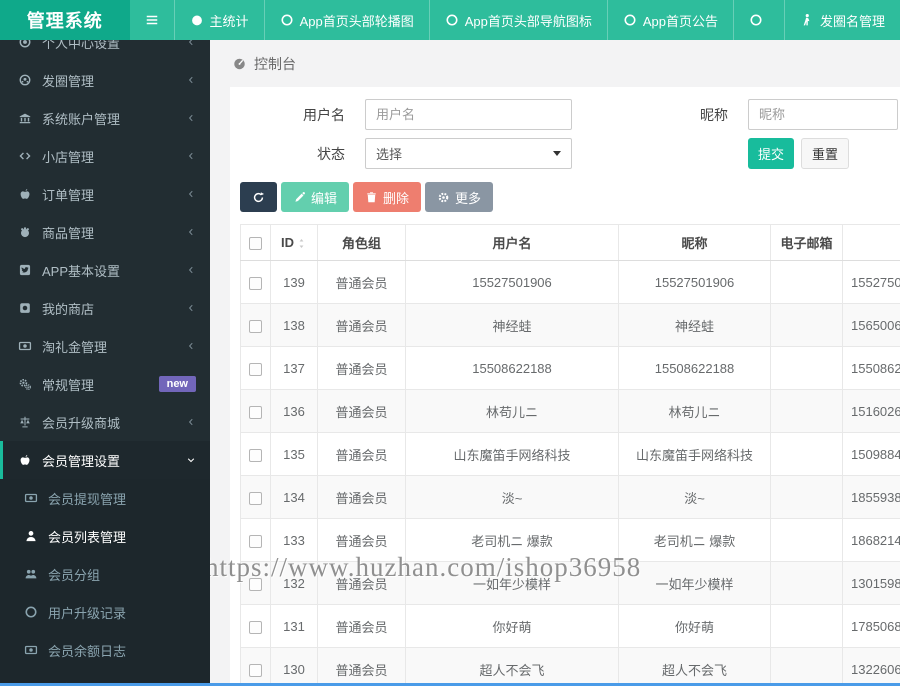 The width and height of the screenshot is (900, 686). I want to click on sidebar-item-label: 我的商店, so click(68, 309).